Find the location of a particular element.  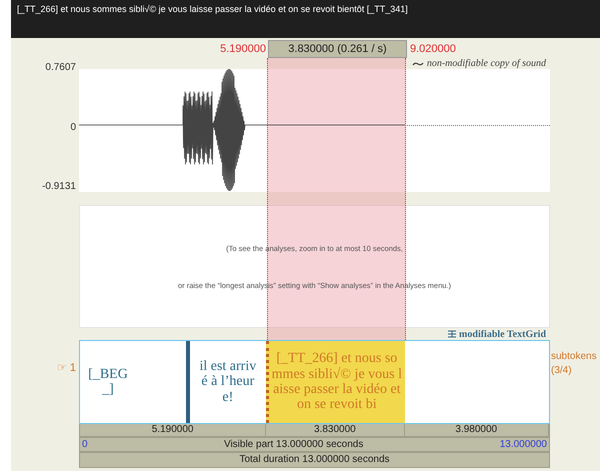

selection-end: 9.020000 is located at coordinates (433, 49).